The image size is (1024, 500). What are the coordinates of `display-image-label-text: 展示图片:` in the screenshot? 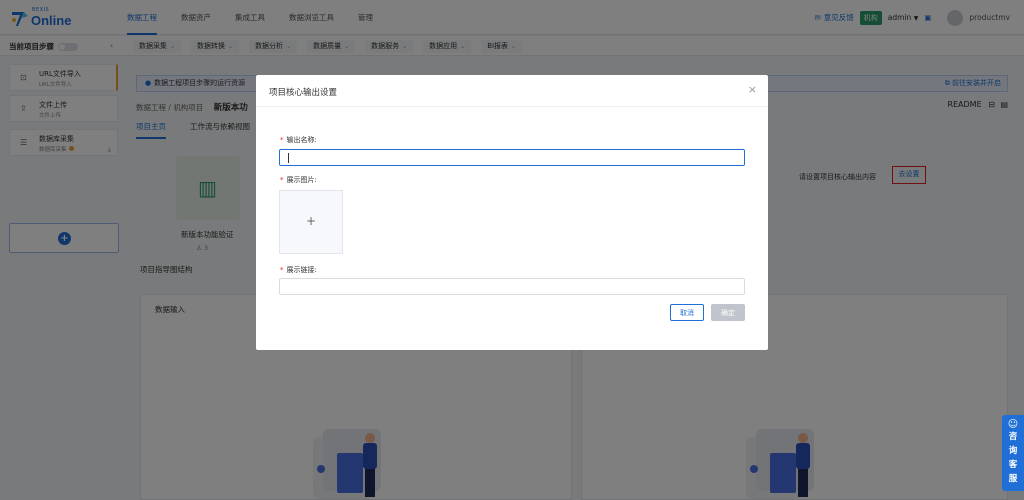 It's located at (301, 180).